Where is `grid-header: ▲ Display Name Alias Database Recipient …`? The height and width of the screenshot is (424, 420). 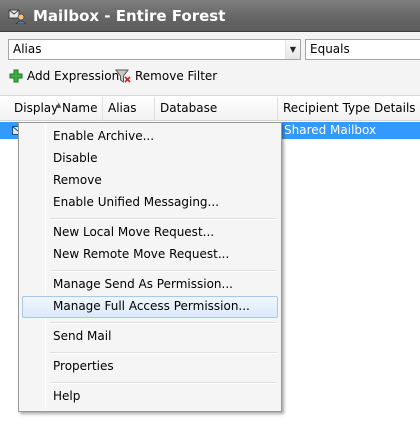
grid-header: ▲ Display Name Alias Database Recipient … is located at coordinates (210, 109).